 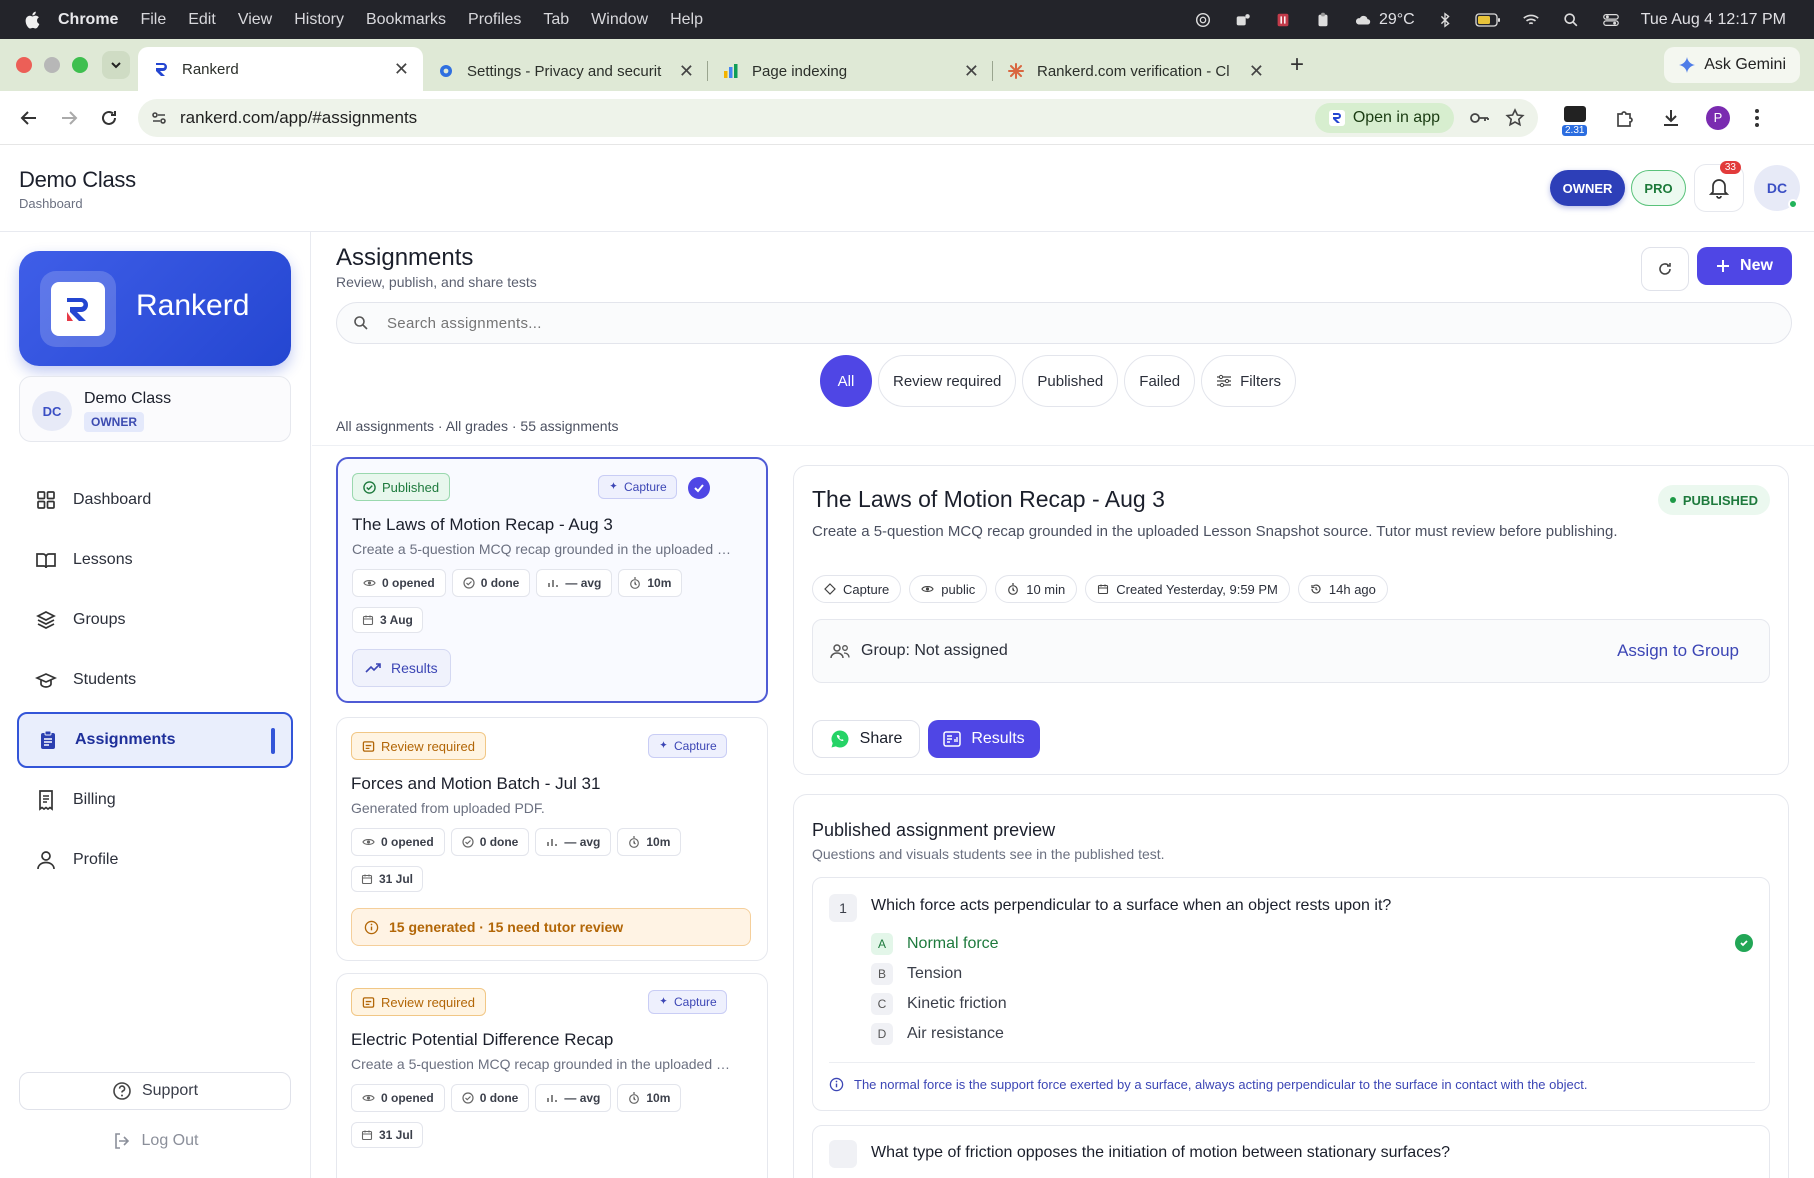 I want to click on weather: 29°C, so click(x=1384, y=20).